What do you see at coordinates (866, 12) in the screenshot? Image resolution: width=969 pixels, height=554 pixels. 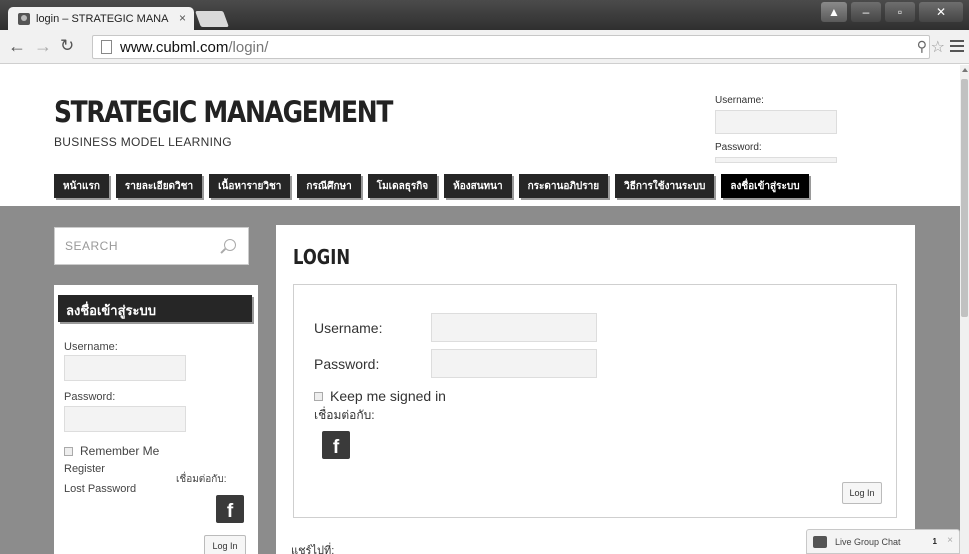 I see `minimize-button: –` at bounding box center [866, 12].